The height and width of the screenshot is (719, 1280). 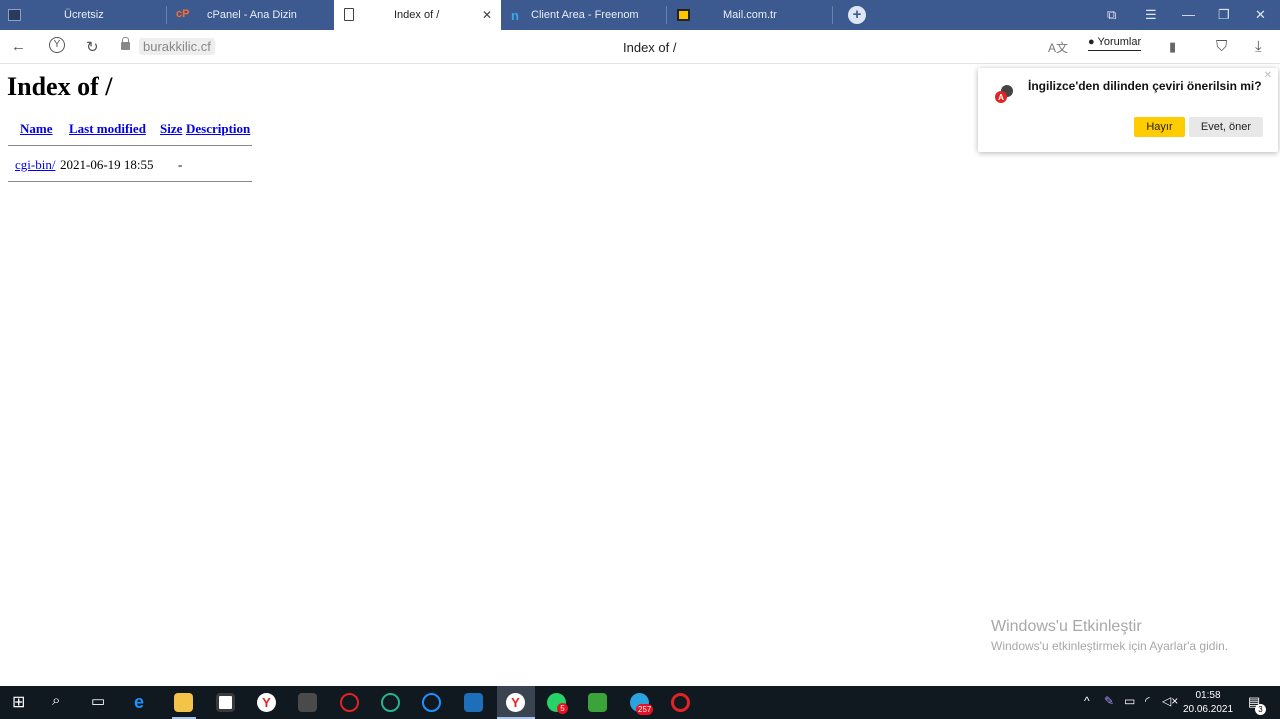 I want to click on tabs-menu-icon: ⧉, so click(x=1111, y=15).